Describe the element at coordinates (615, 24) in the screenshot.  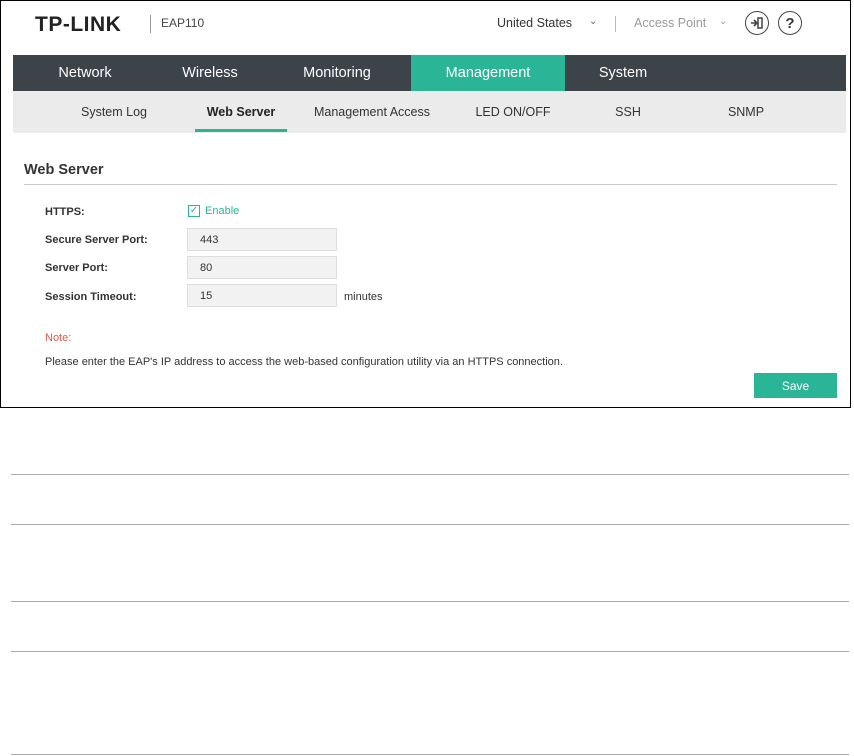
I see `header-divider` at that location.